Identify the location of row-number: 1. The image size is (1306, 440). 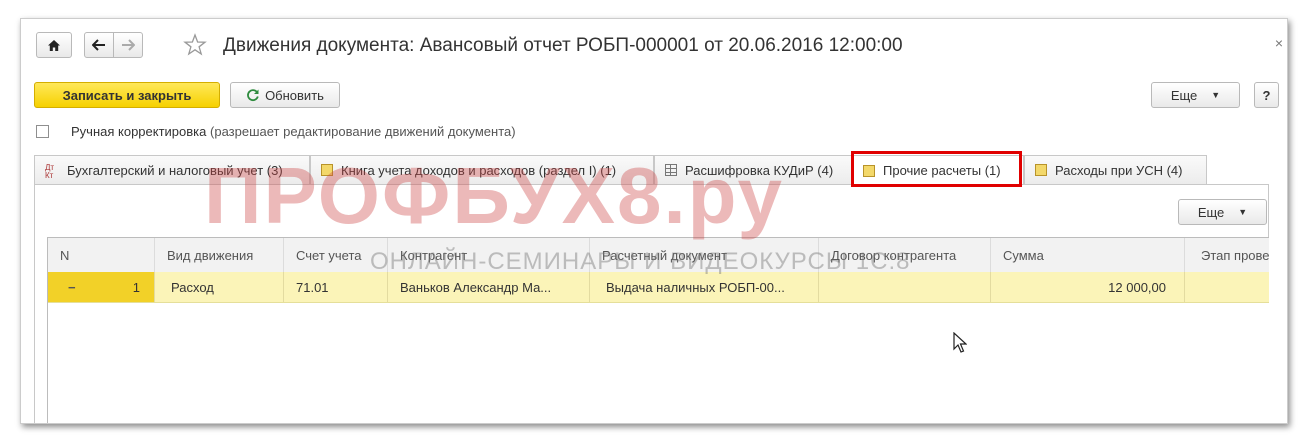
(136, 287).